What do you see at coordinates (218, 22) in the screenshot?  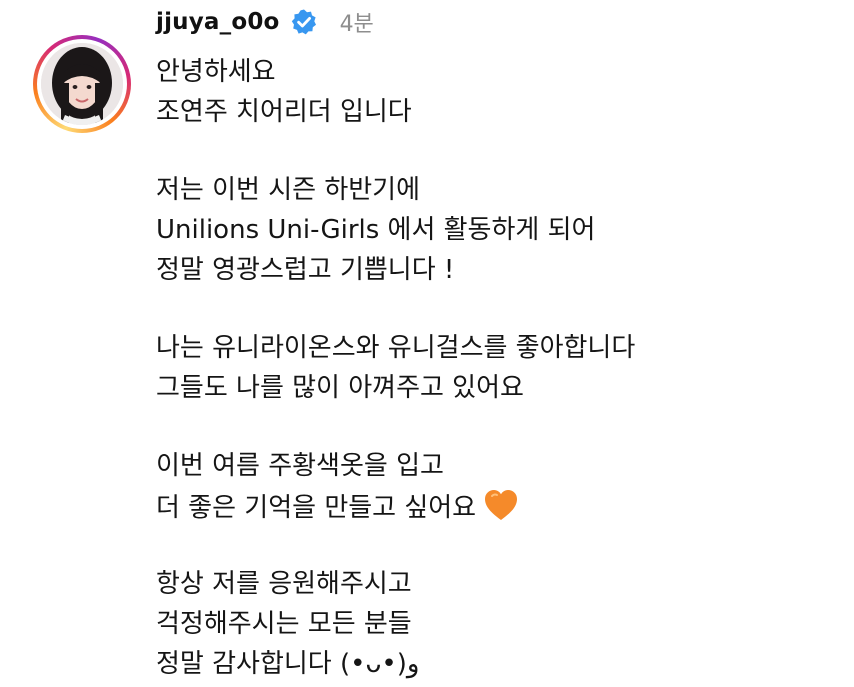 I see `username: jjuya_o0o` at bounding box center [218, 22].